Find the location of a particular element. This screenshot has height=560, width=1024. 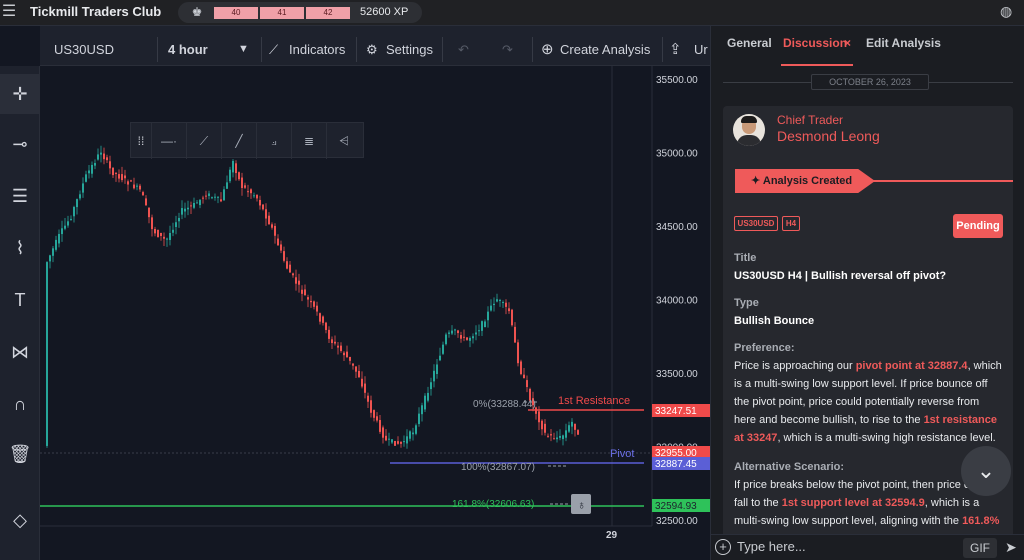

symbol-selector: US30USD is located at coordinates (84, 49).